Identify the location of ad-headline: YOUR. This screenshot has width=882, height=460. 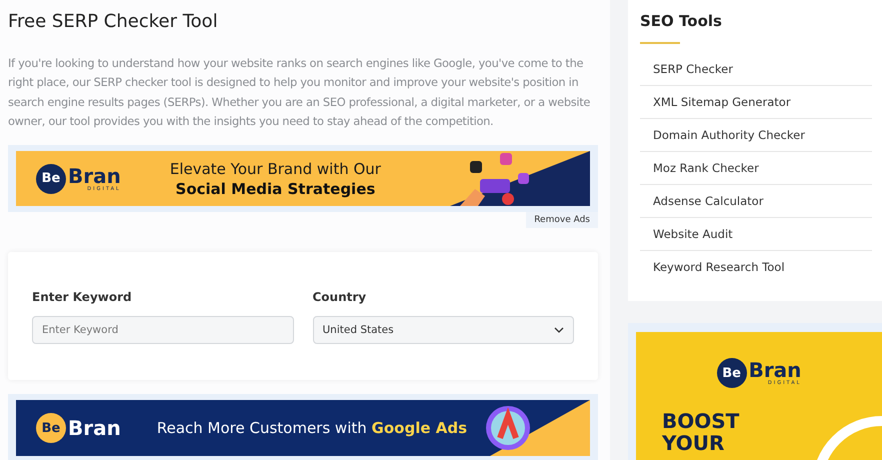
(694, 443).